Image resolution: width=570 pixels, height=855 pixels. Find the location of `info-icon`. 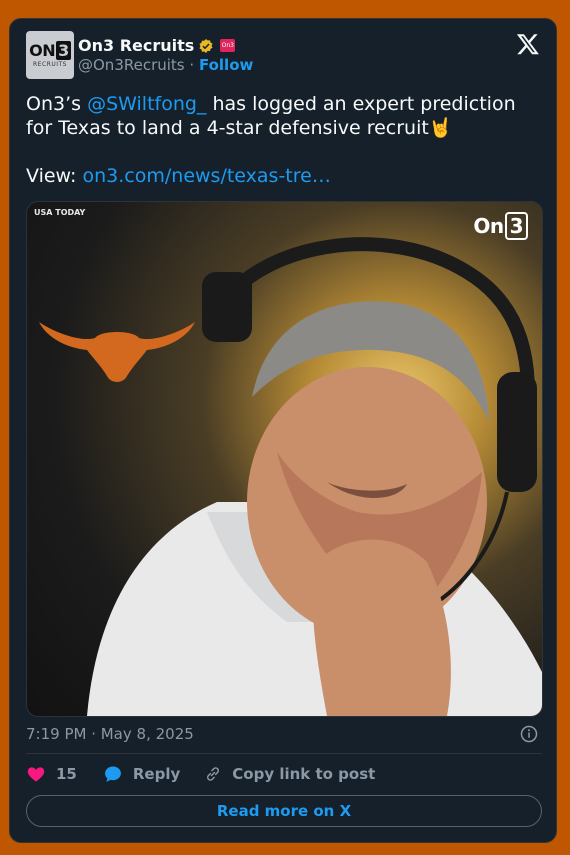

info-icon is located at coordinates (529, 734).